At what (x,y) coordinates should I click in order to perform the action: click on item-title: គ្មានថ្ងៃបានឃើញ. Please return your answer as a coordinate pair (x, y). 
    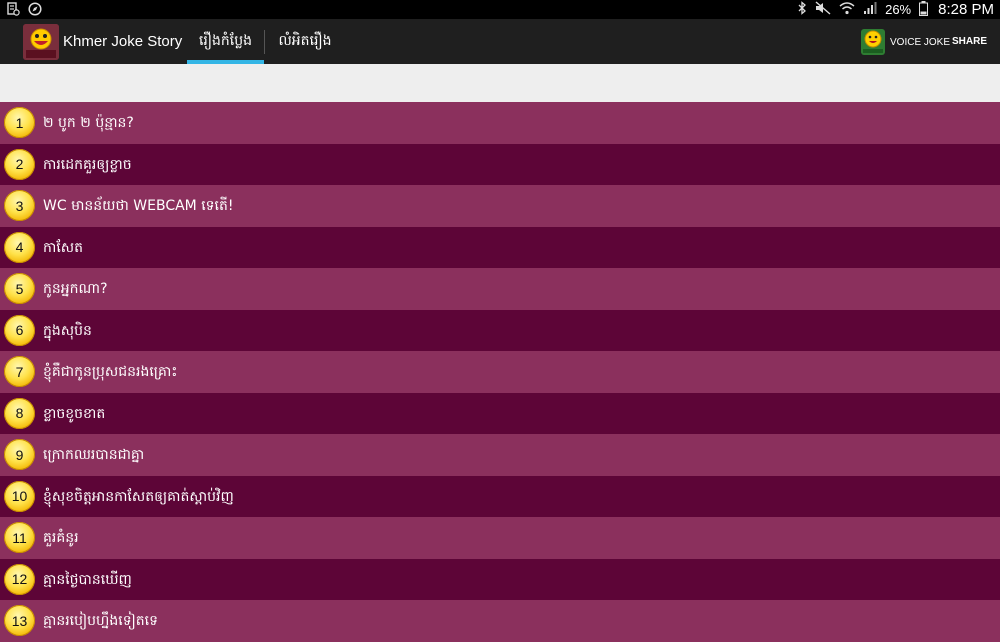
    Looking at the image, I should click on (87, 579).